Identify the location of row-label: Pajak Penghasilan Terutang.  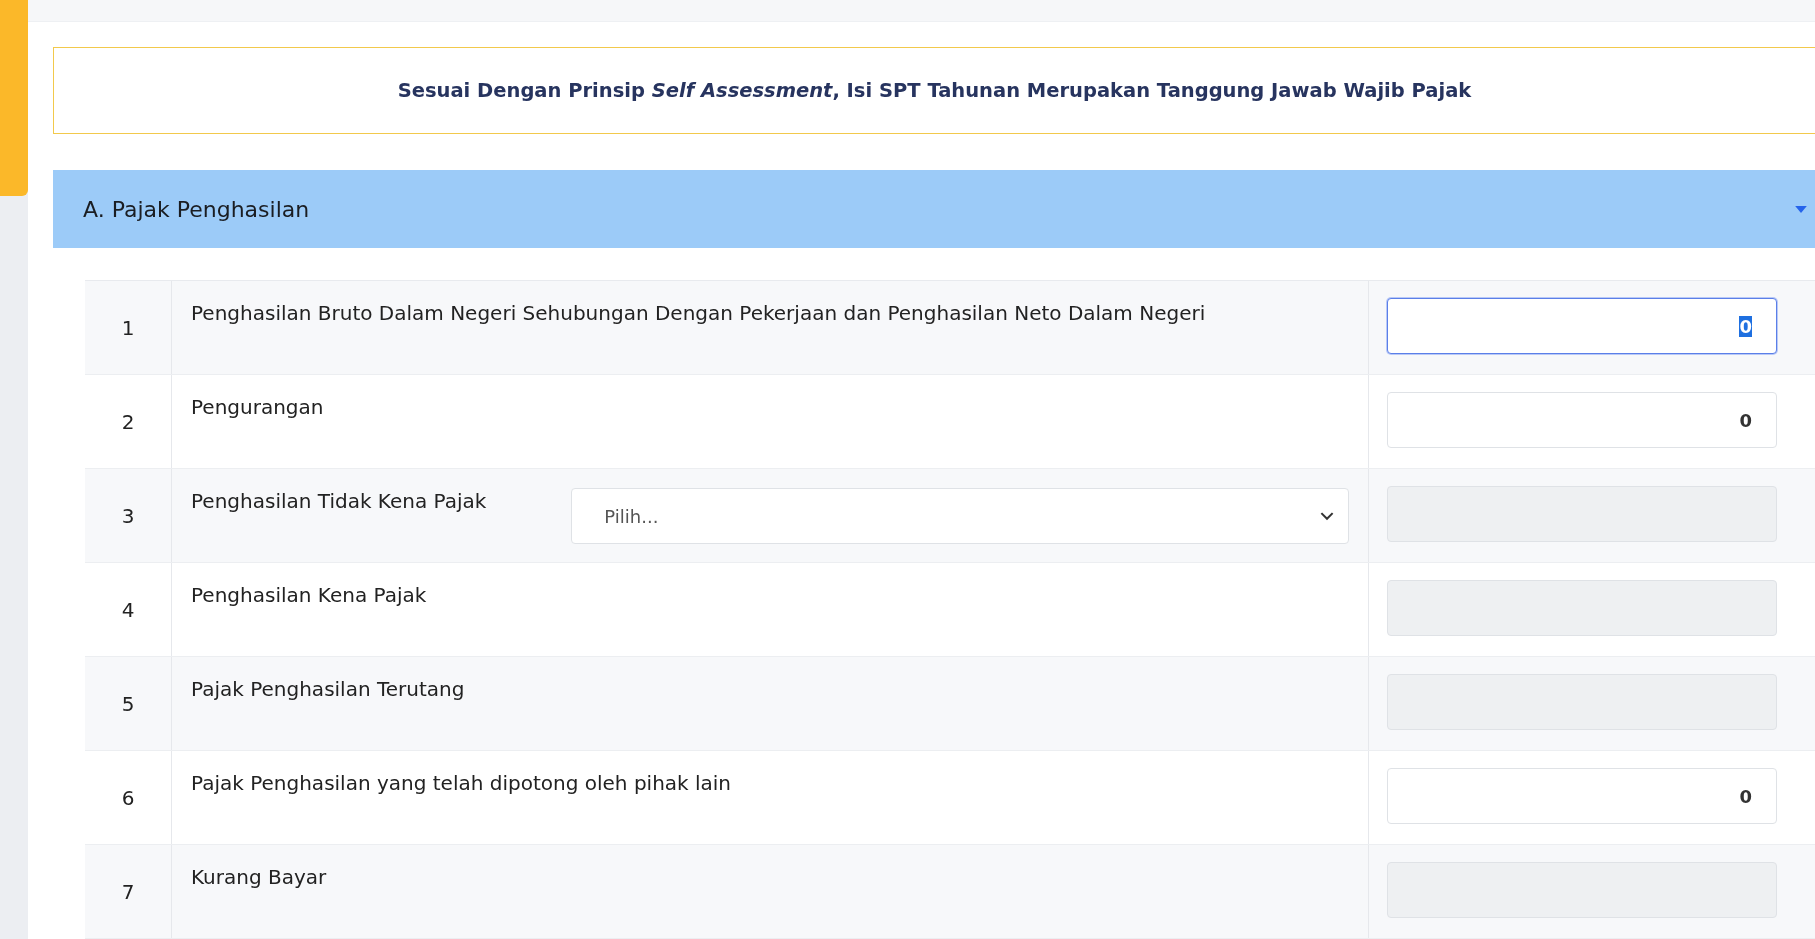
(328, 689).